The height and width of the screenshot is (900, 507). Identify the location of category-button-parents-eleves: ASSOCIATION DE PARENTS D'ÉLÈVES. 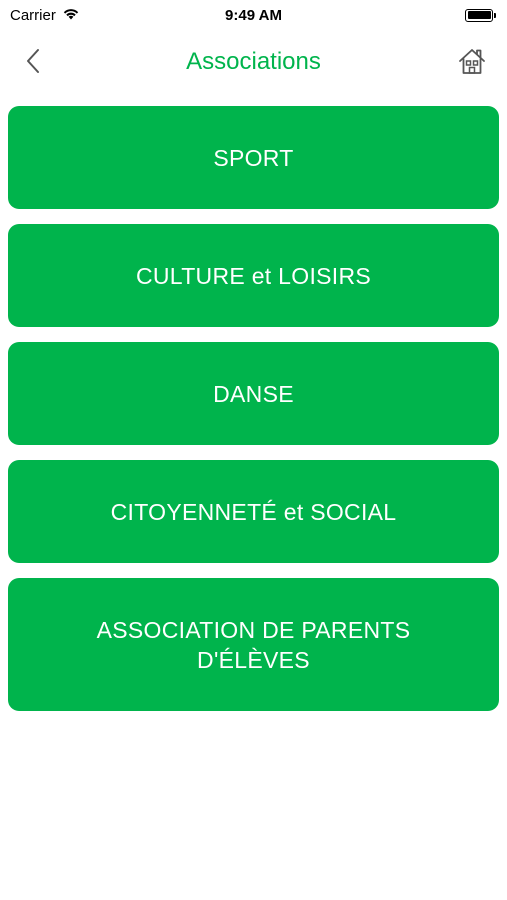
(253, 644).